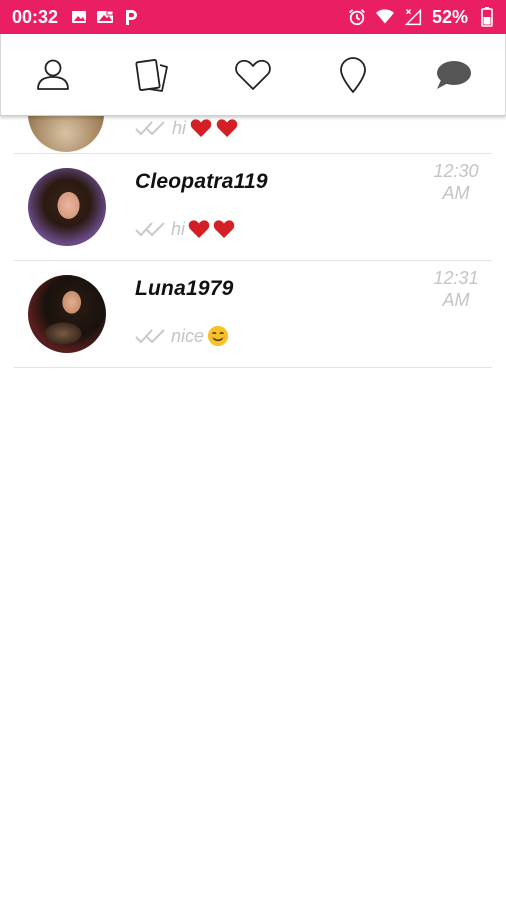 Image resolution: width=506 pixels, height=900 pixels. Describe the element at coordinates (35, 16) in the screenshot. I see `status-time: 00:32` at that location.